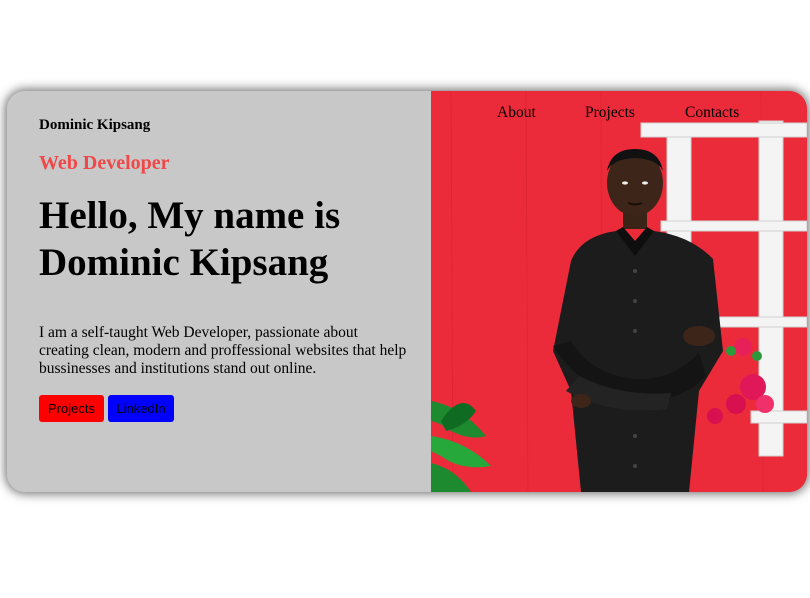 This screenshot has height=598, width=810. What do you see at coordinates (712, 113) in the screenshot?
I see `nav-contacts-link: Contacts` at bounding box center [712, 113].